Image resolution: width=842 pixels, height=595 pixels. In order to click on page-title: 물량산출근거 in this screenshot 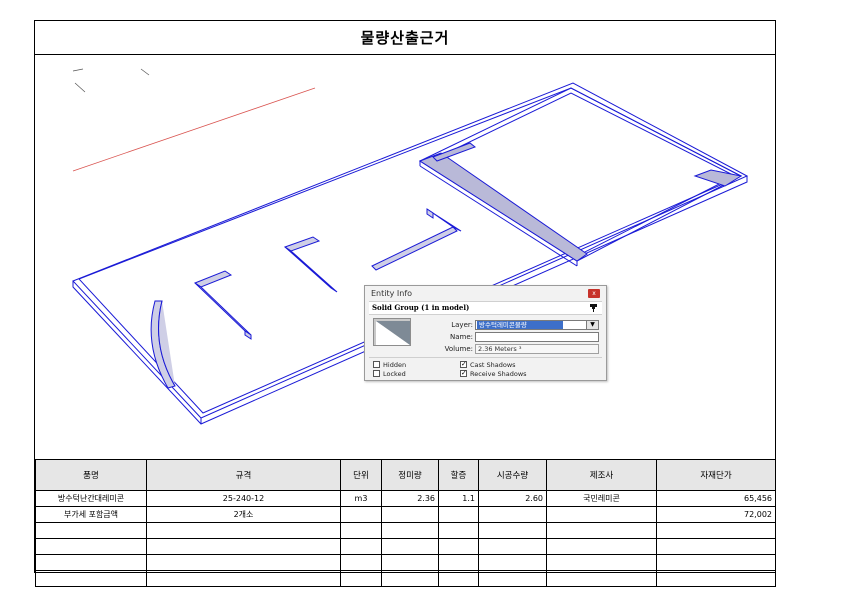, I will do `click(405, 38)`.